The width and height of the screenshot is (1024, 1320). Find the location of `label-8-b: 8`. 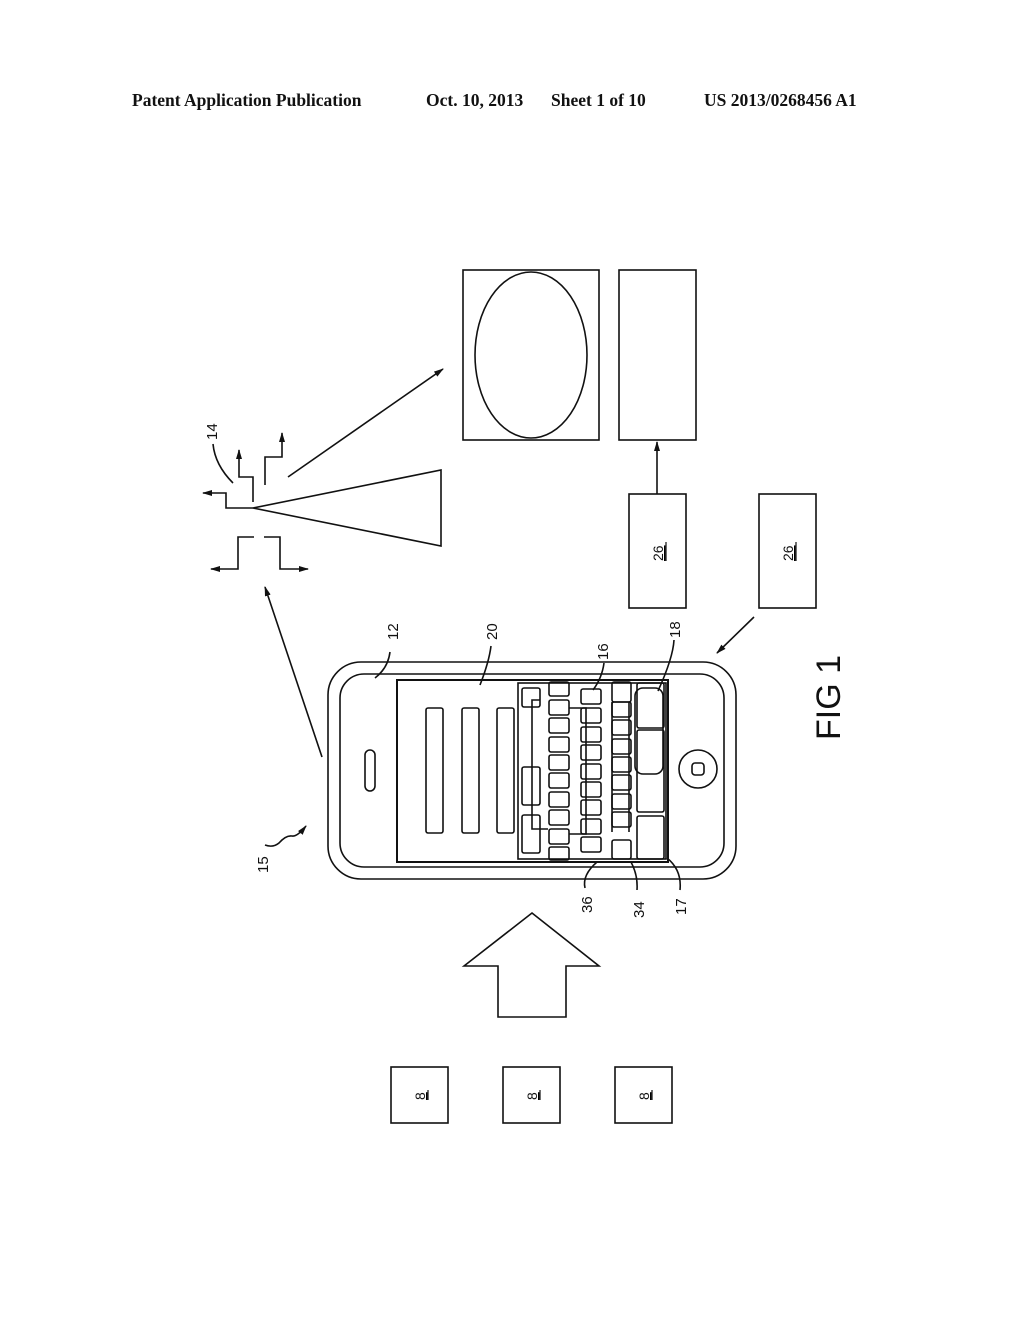

label-8-b: 8 is located at coordinates (532, 1096).